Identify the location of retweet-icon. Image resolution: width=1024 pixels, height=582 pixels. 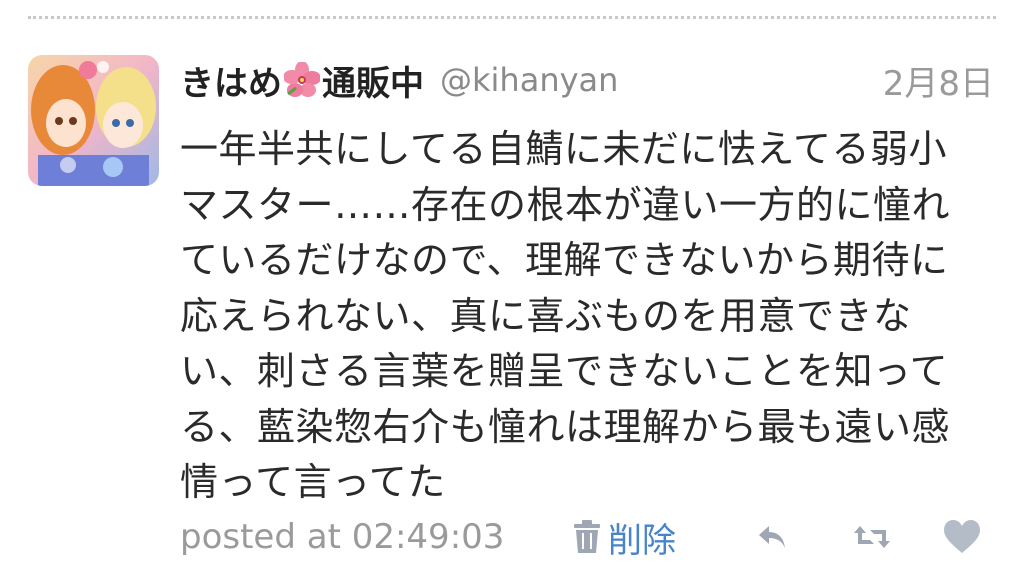
(872, 537).